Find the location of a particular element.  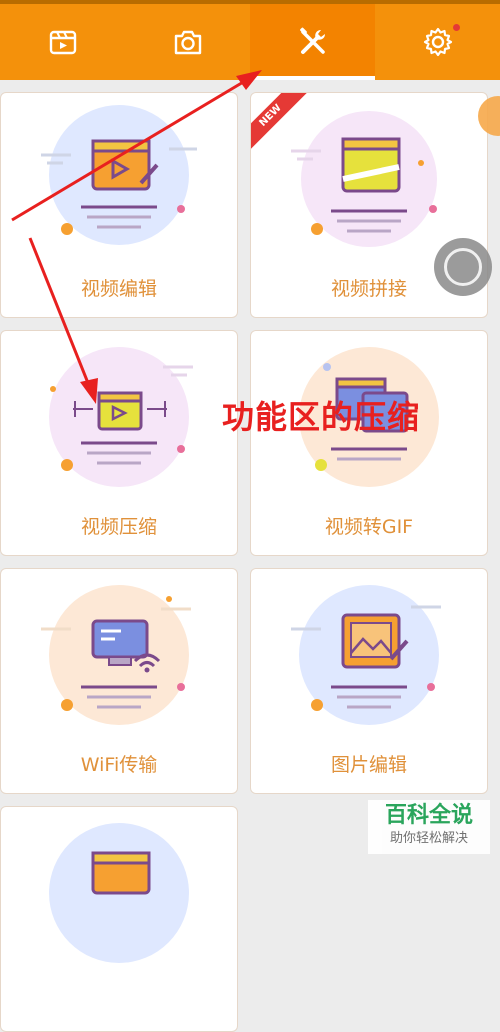

card-wifi-transfer: WiFi传输 is located at coordinates (119, 681).